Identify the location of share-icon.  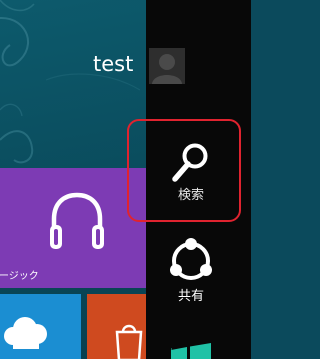
(191, 259).